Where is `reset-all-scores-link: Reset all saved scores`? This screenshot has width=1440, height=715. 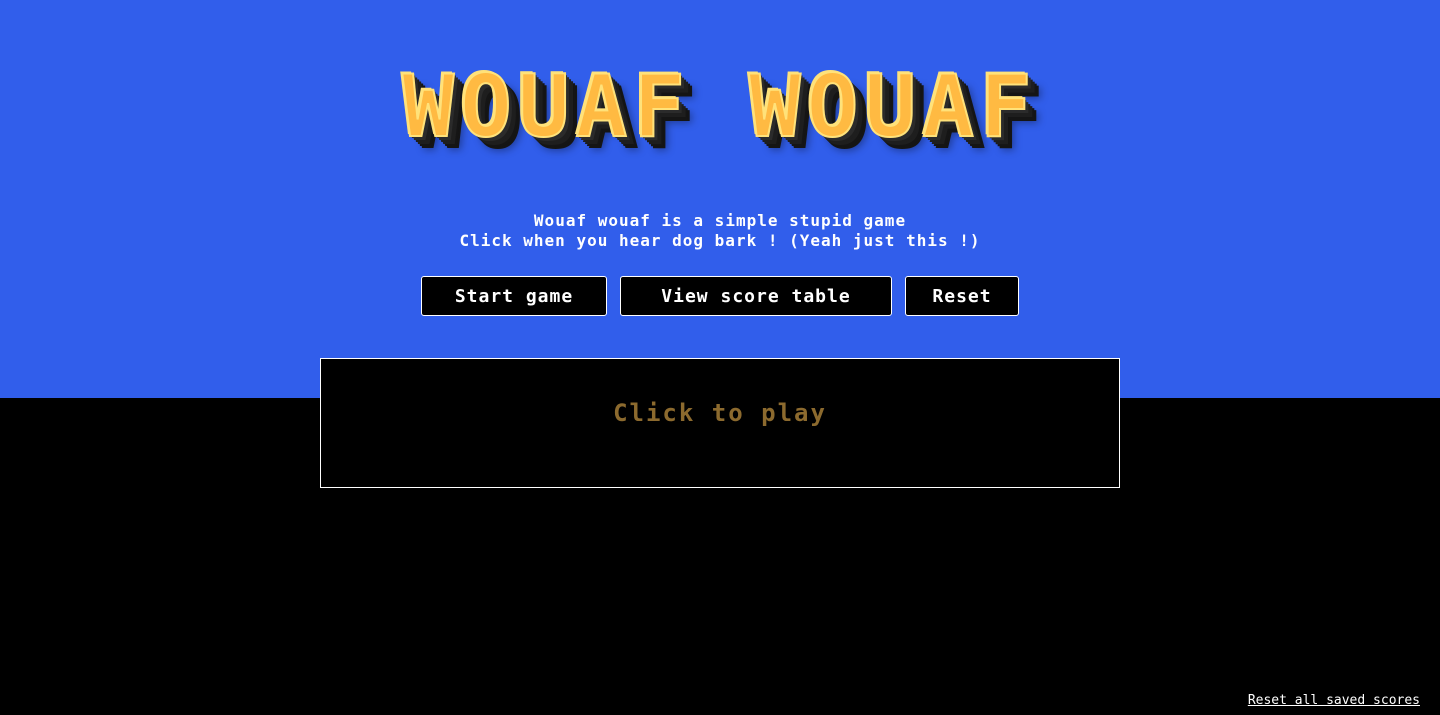
reset-all-scores-link: Reset all saved scores is located at coordinates (1334, 700).